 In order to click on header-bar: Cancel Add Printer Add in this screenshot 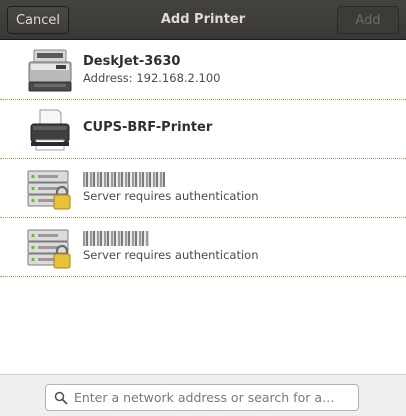, I will do `click(203, 20)`.